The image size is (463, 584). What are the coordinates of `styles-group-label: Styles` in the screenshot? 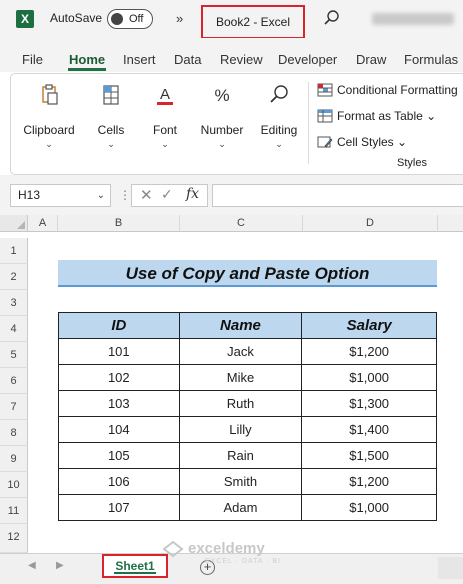 It's located at (412, 163).